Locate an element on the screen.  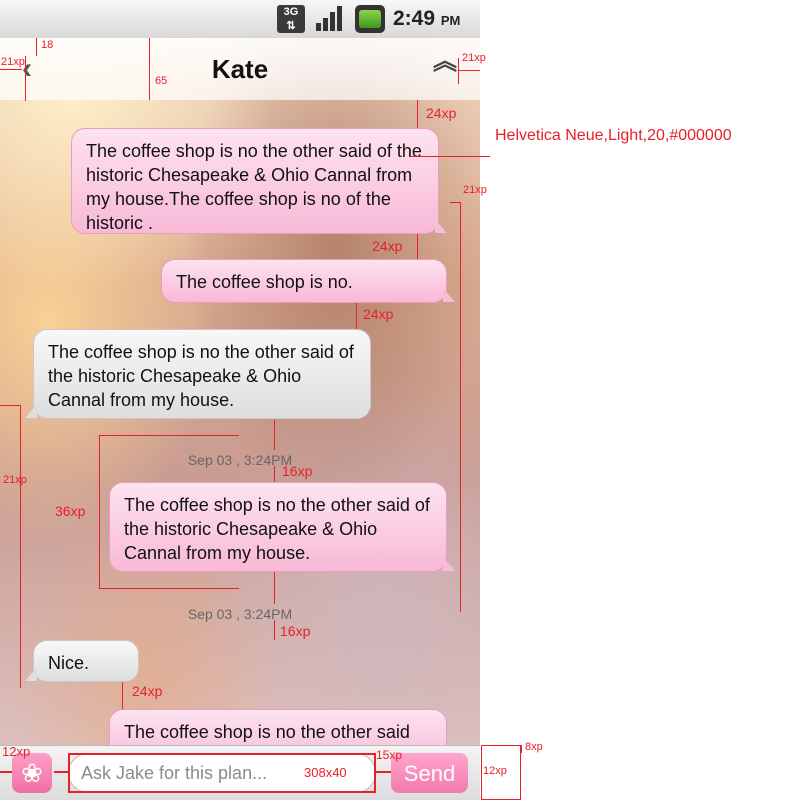
signal-icon is located at coordinates (330, 19).